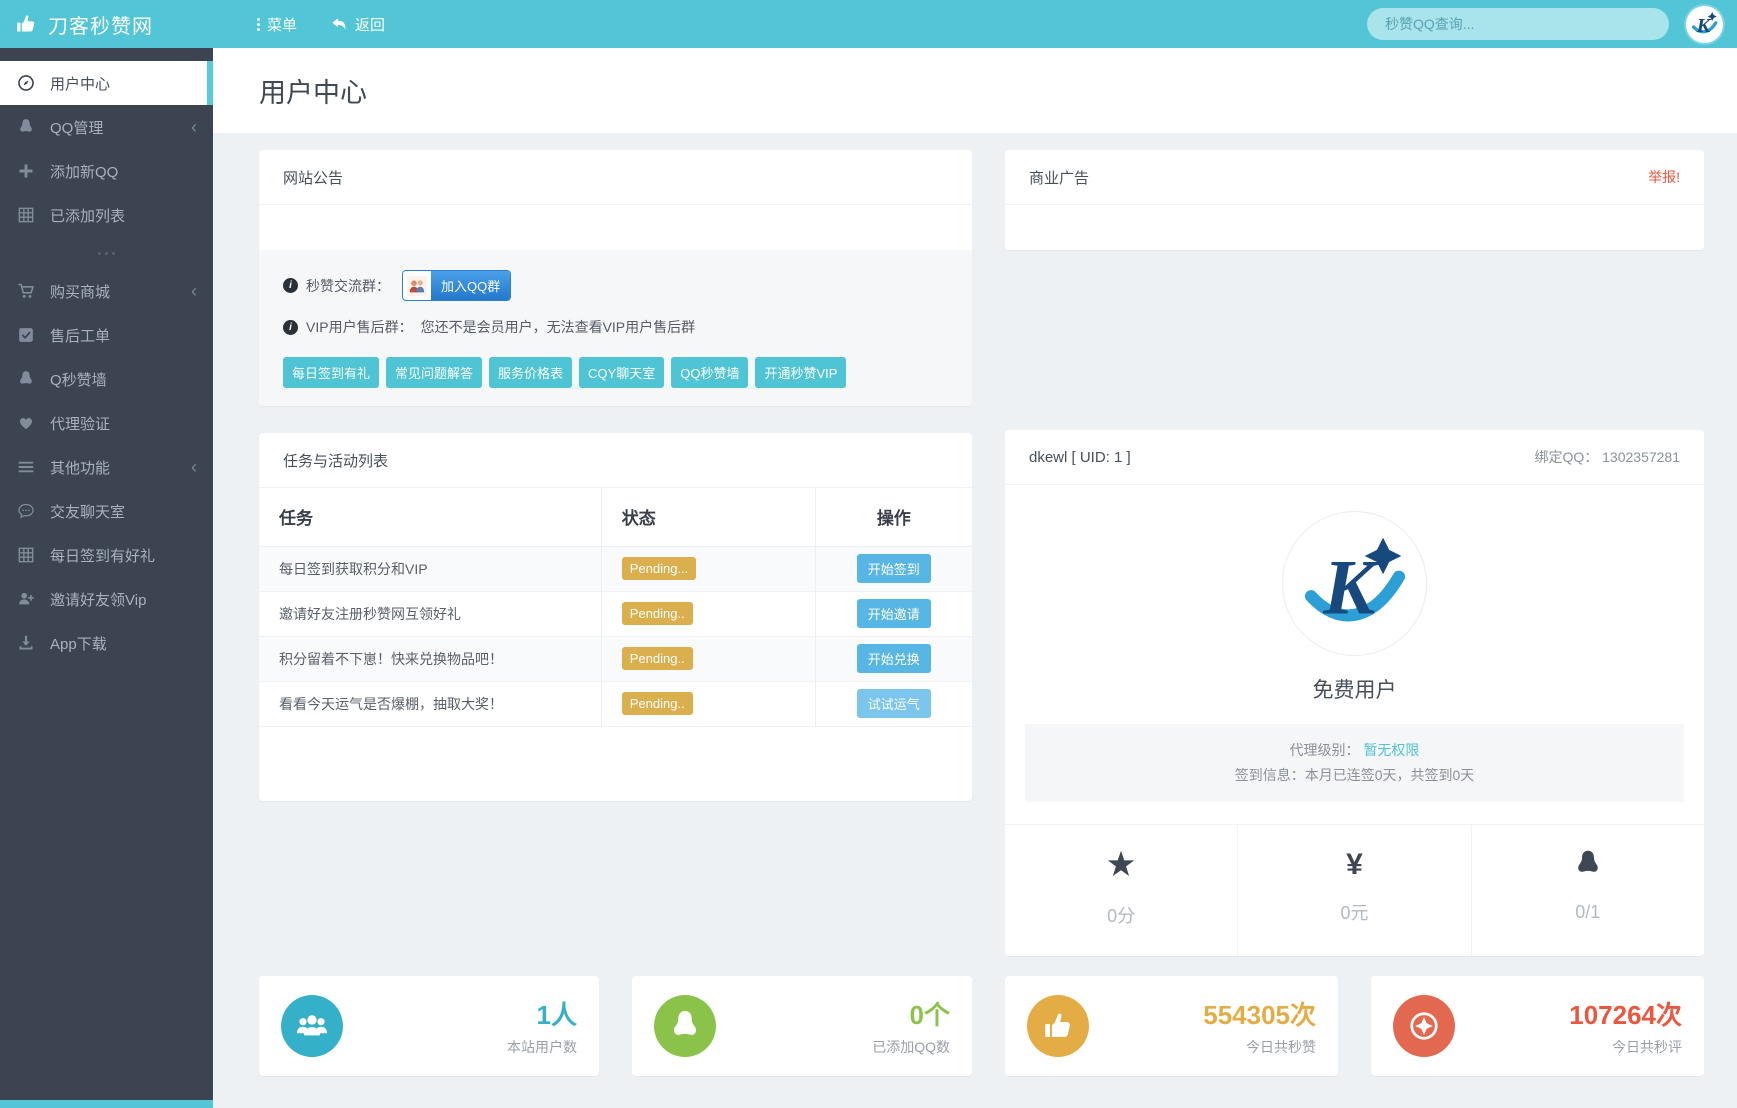 This screenshot has width=1737, height=1108. I want to click on thumb-icon, so click(1058, 1026).